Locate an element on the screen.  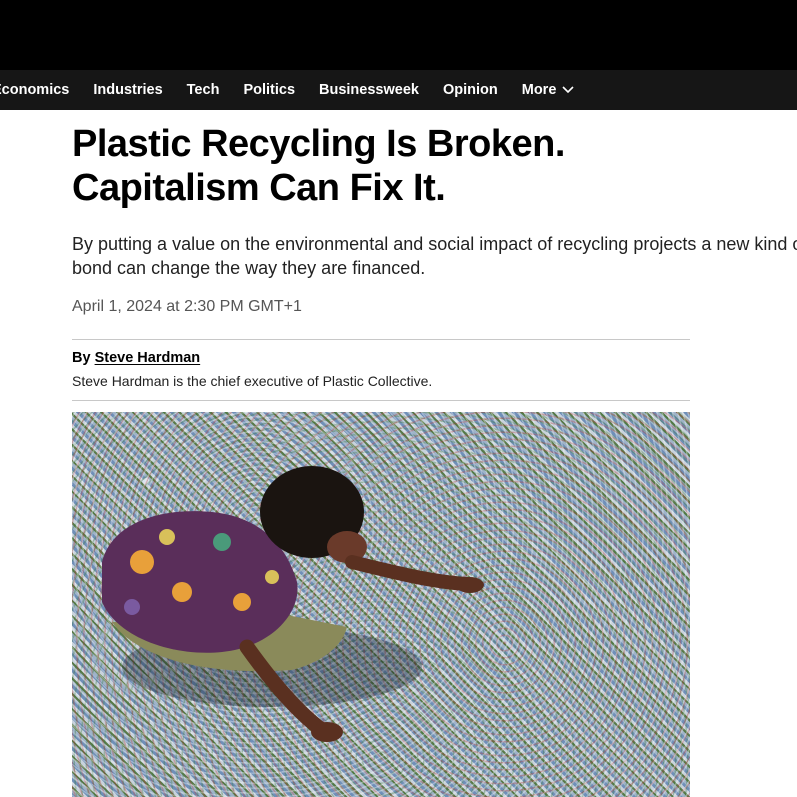
top-black-bar is located at coordinates (398, 35).